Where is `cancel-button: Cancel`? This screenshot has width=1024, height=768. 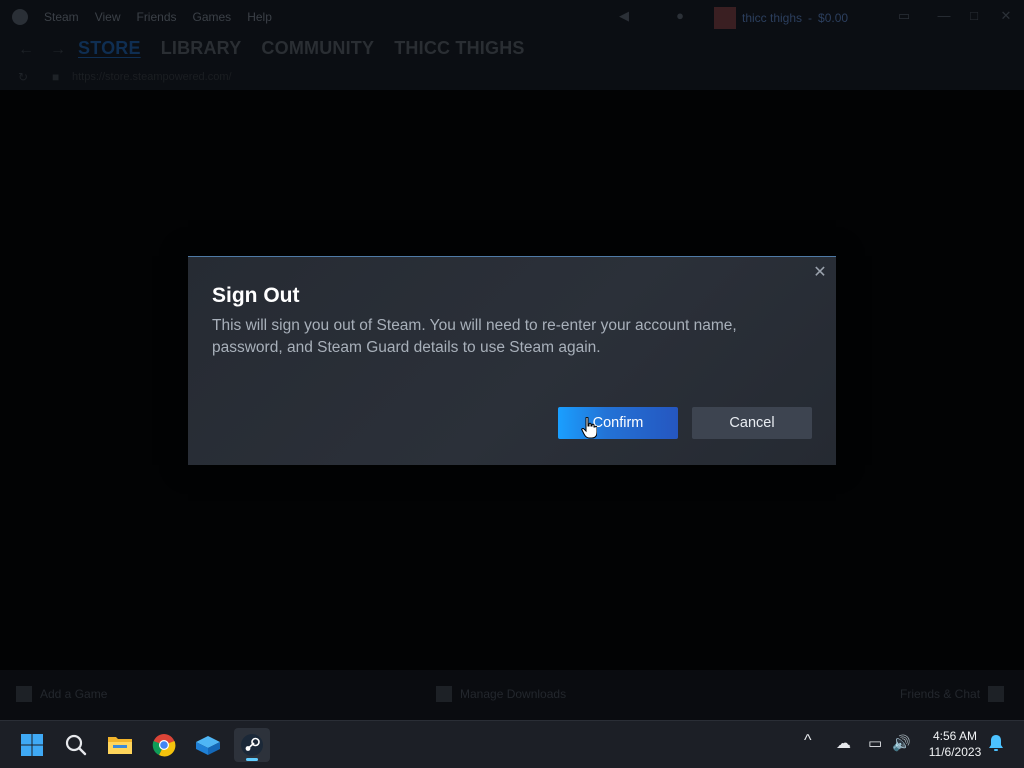
cancel-button: Cancel is located at coordinates (752, 423).